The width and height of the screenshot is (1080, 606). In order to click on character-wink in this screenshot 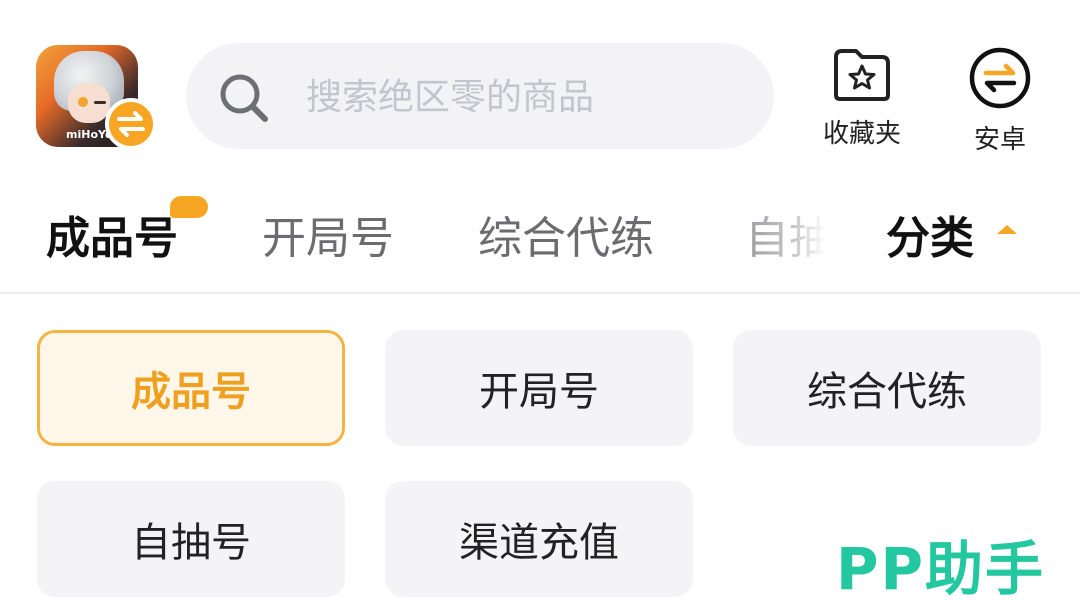, I will do `click(100, 102)`.